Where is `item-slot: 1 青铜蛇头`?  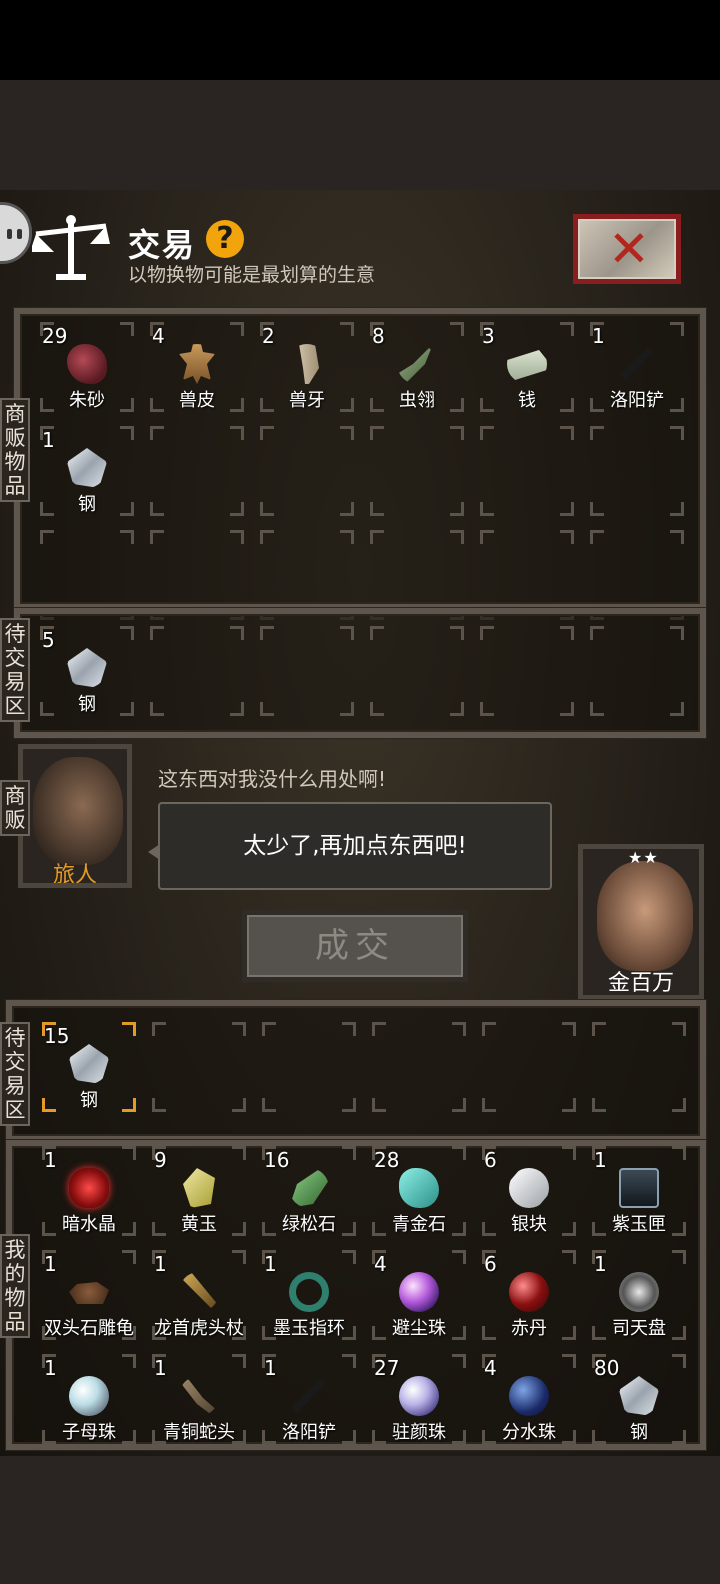 item-slot: 1 青铜蛇头 is located at coordinates (199, 1399).